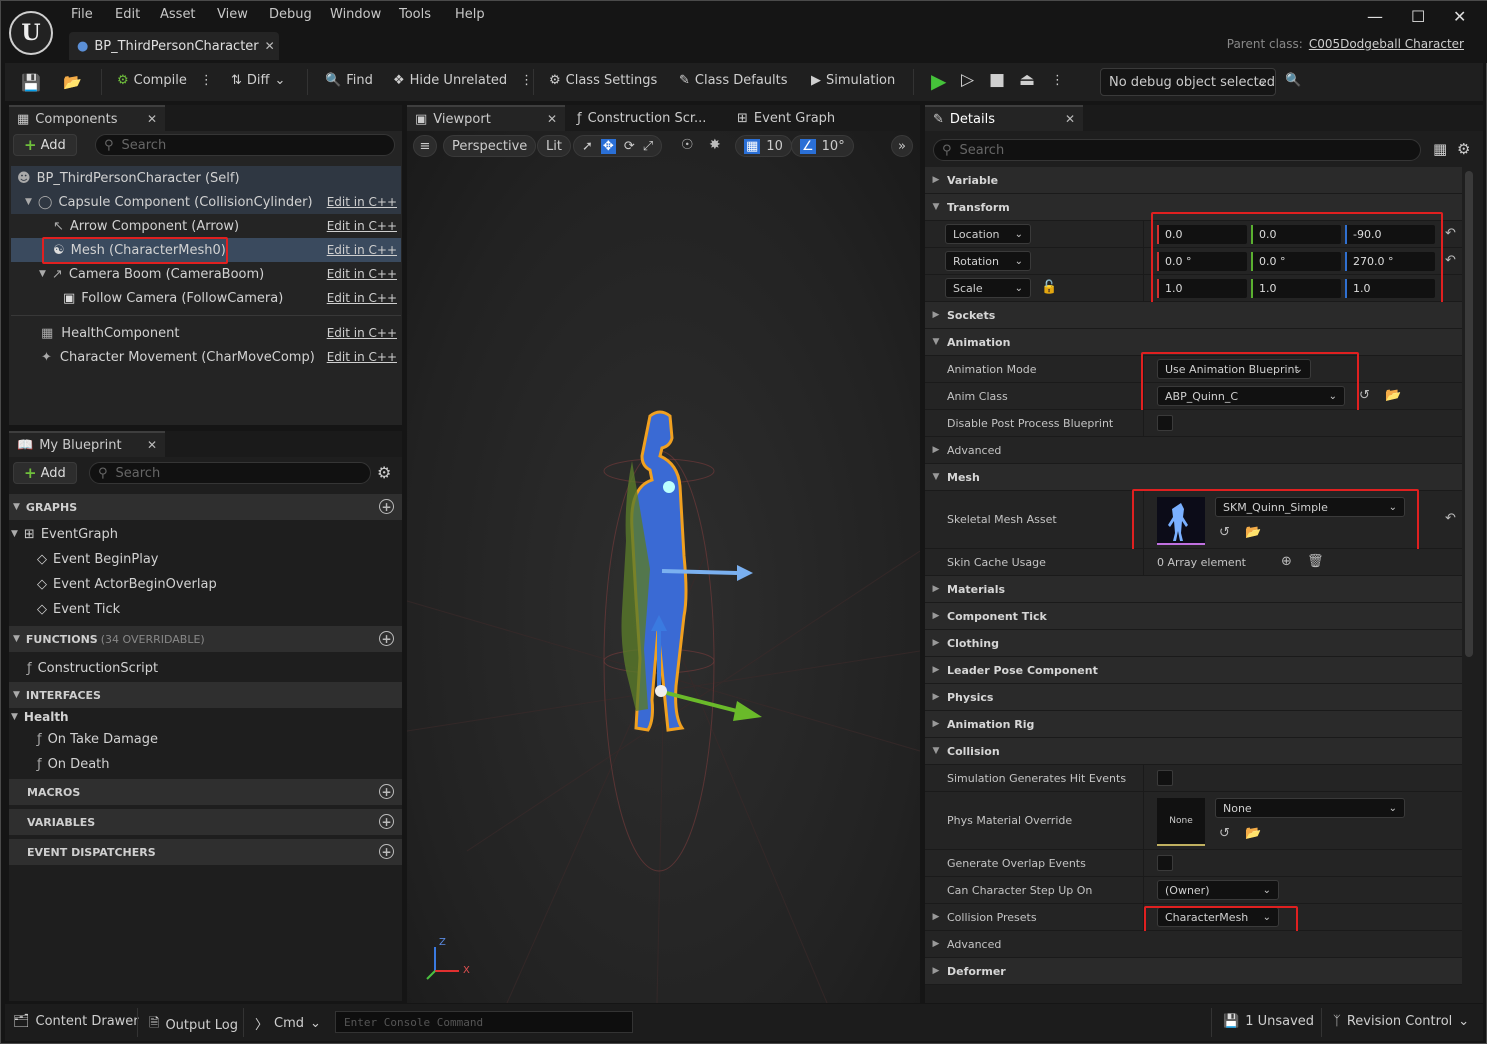  Describe the element at coordinates (463, 80) in the screenshot. I see `hide-unrelated-button: ❖ Hide Unrelated ⋮` at that location.